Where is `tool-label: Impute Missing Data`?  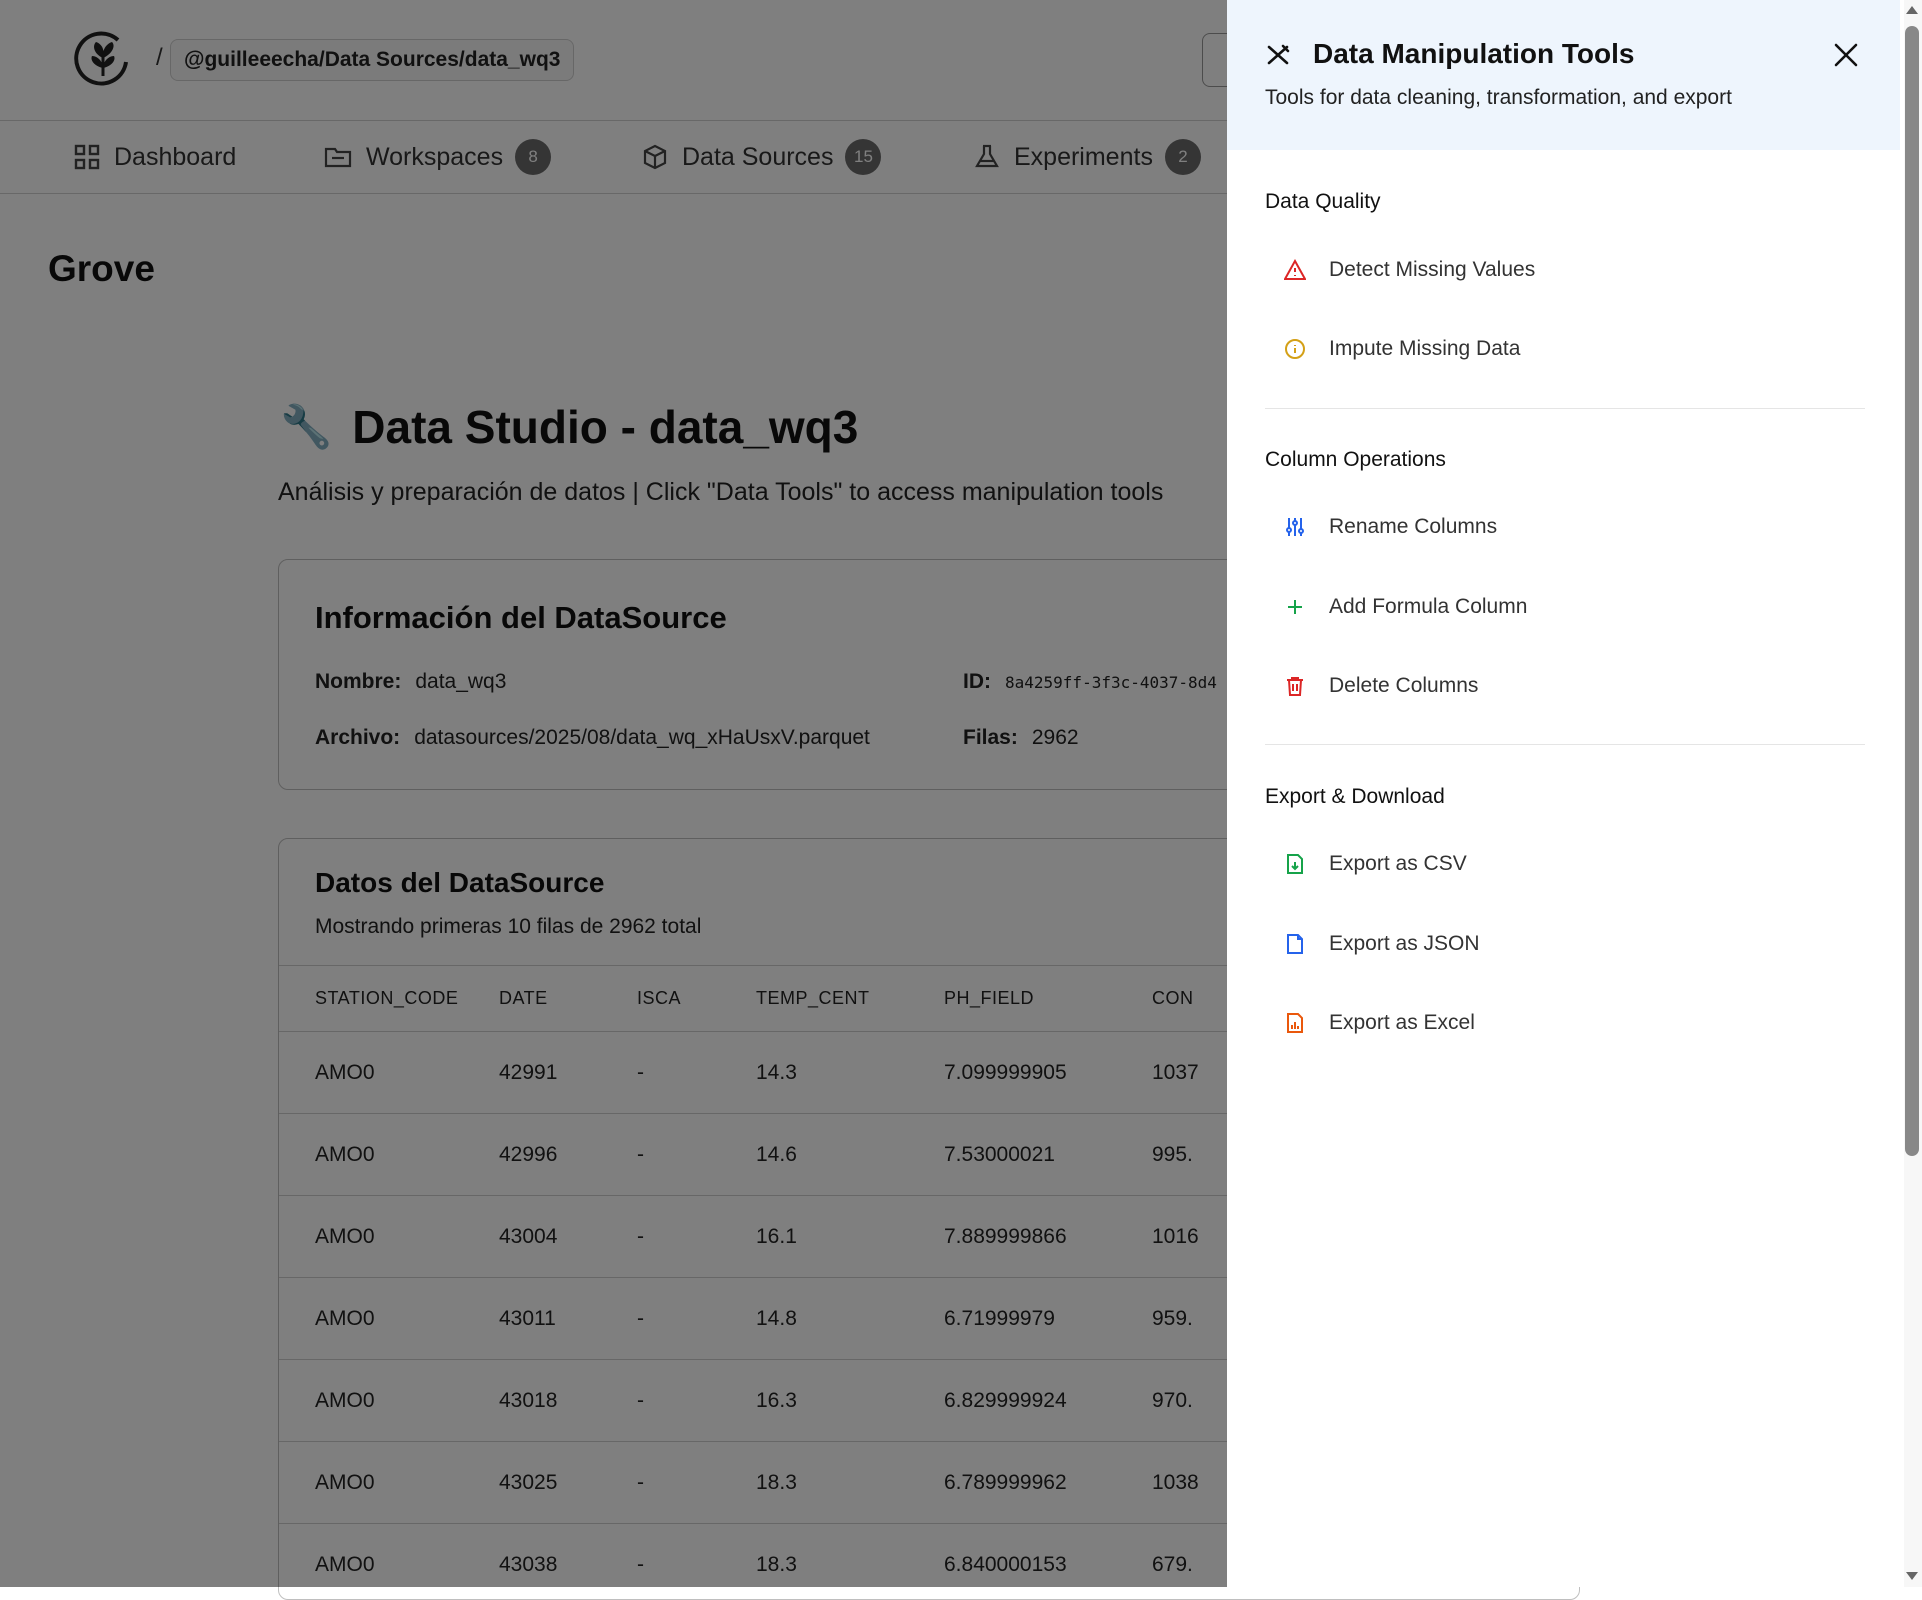 tool-label: Impute Missing Data is located at coordinates (1424, 349).